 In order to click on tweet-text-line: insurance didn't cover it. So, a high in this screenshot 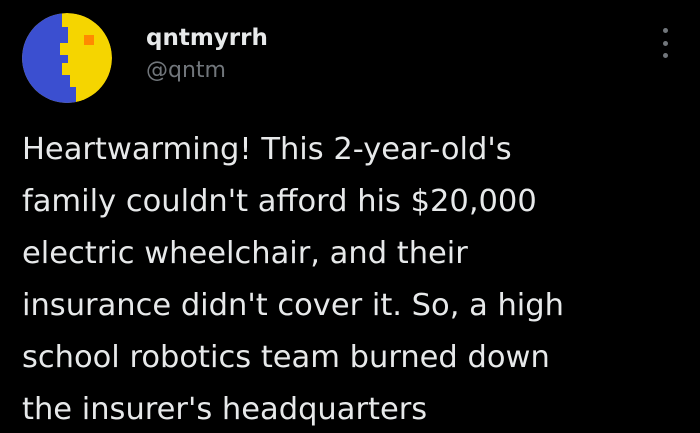, I will do `click(293, 305)`.